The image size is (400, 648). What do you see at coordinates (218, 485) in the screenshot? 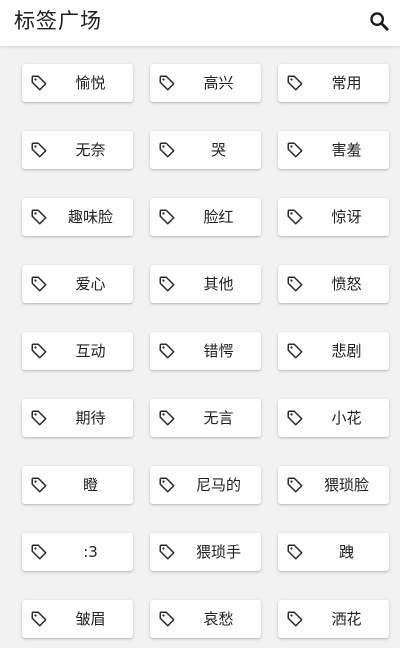
I see `tag-label: 尼马的` at bounding box center [218, 485].